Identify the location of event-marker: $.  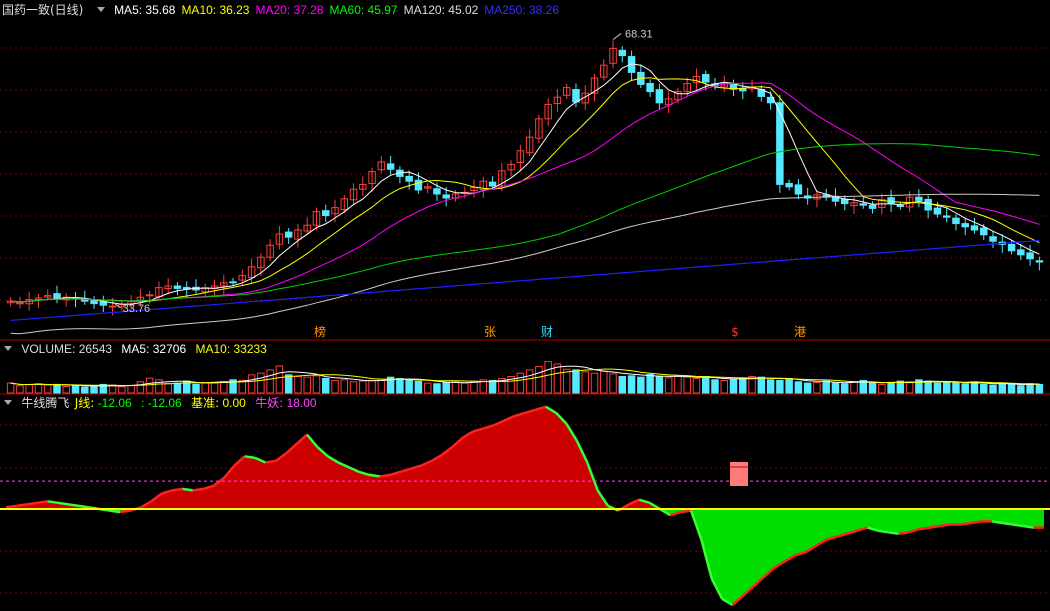
(735, 332).